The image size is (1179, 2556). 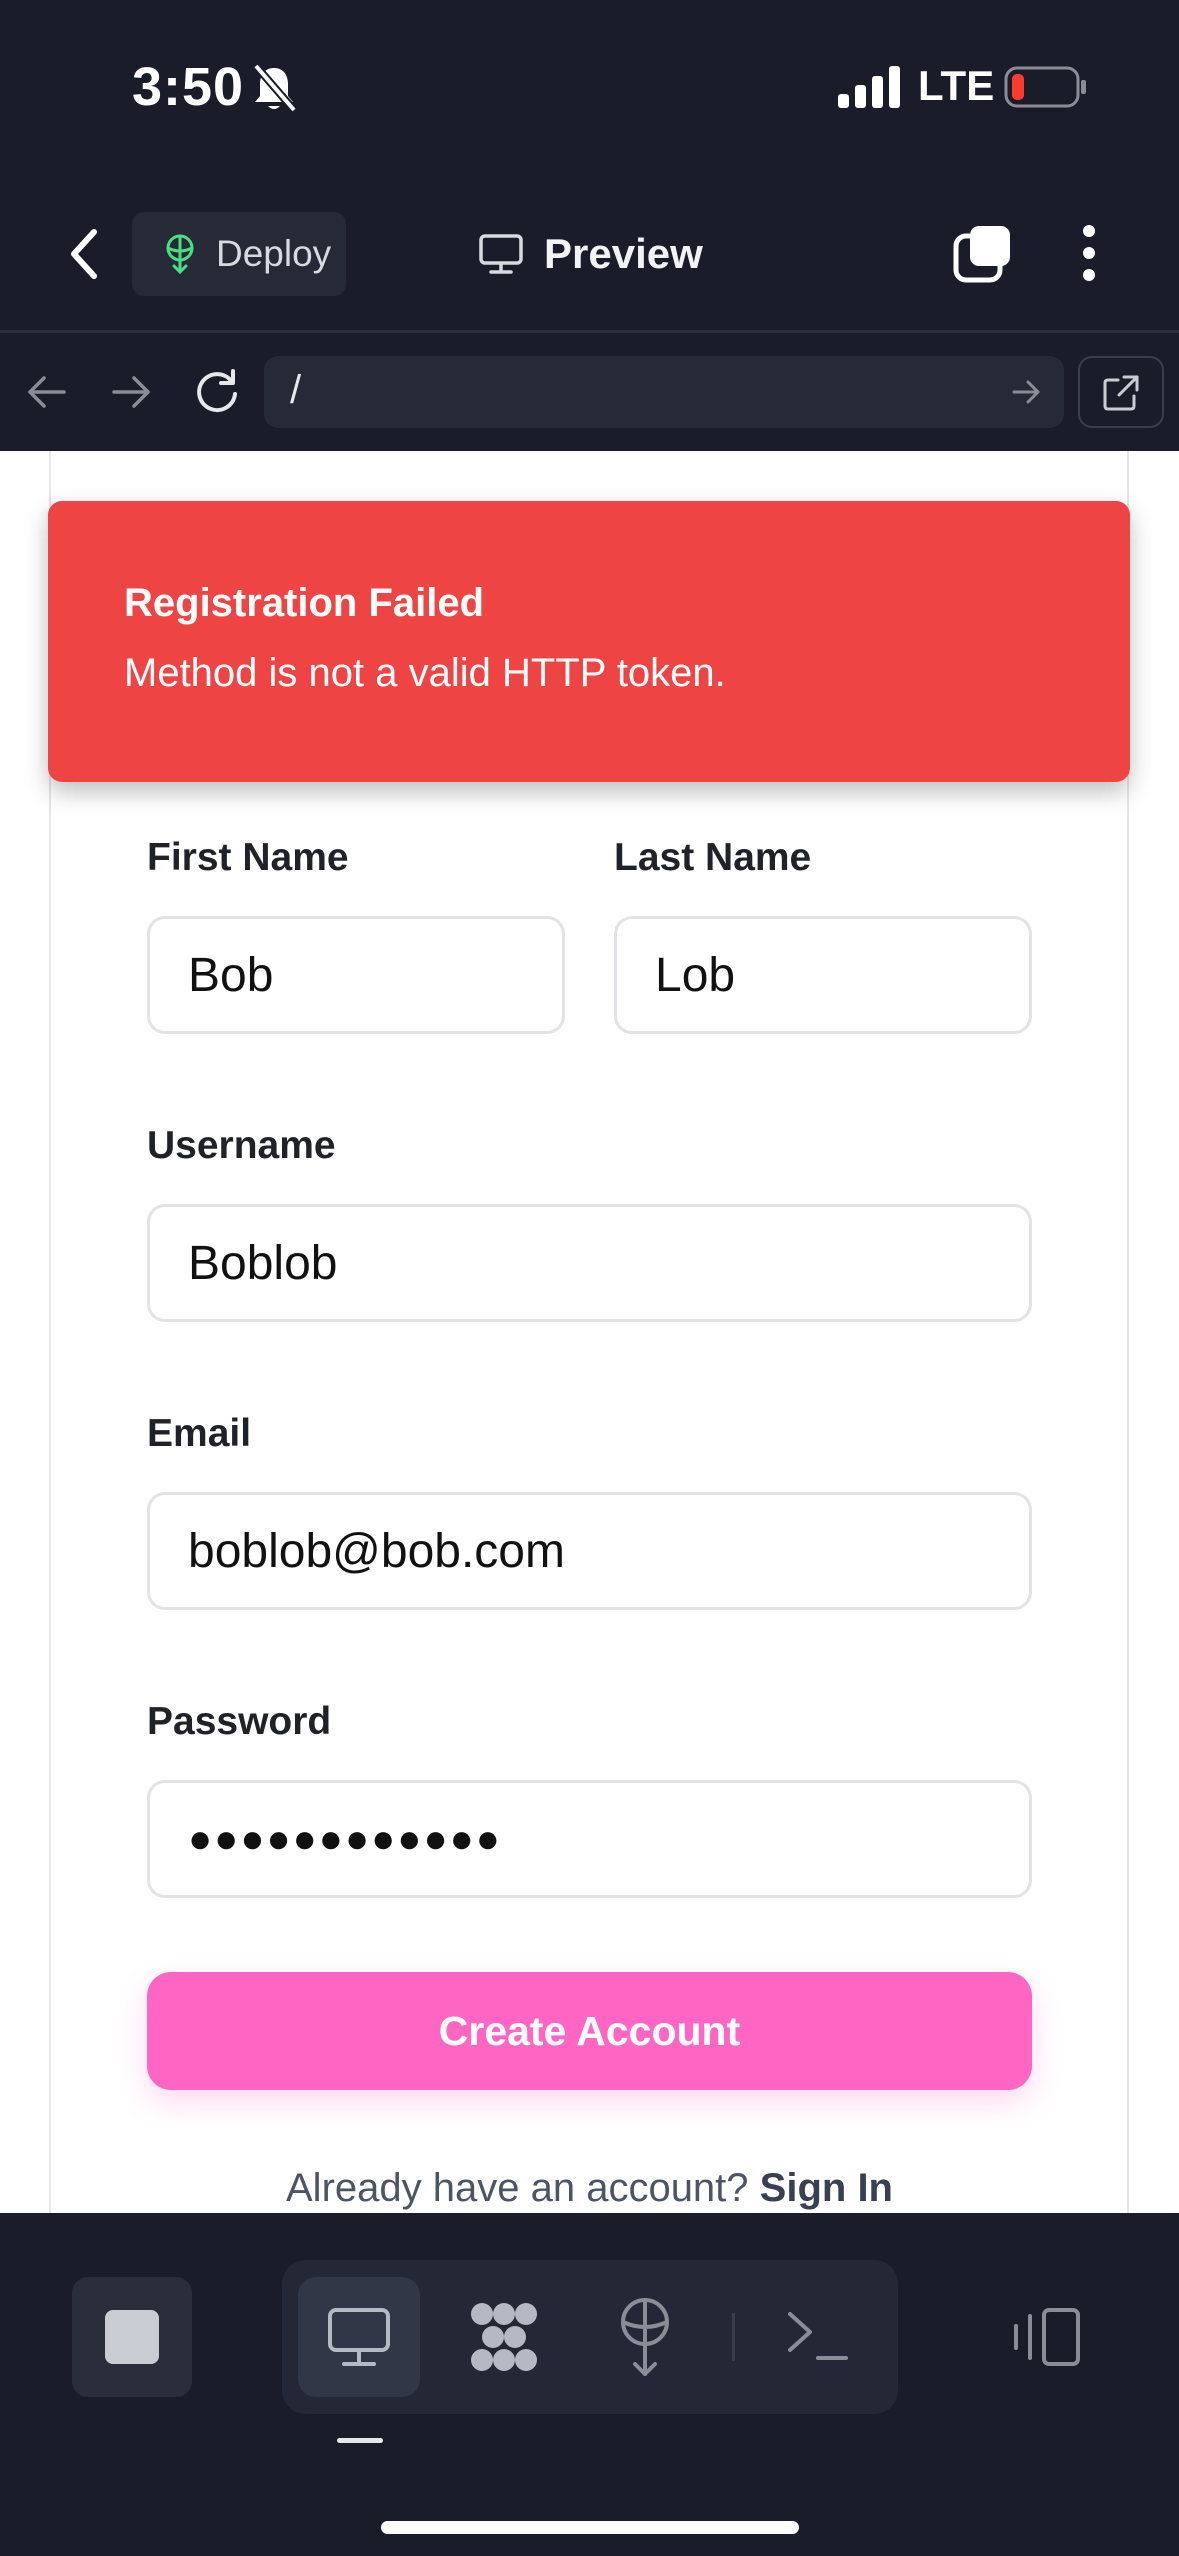 What do you see at coordinates (733, 2337) in the screenshot?
I see `segment-divider` at bounding box center [733, 2337].